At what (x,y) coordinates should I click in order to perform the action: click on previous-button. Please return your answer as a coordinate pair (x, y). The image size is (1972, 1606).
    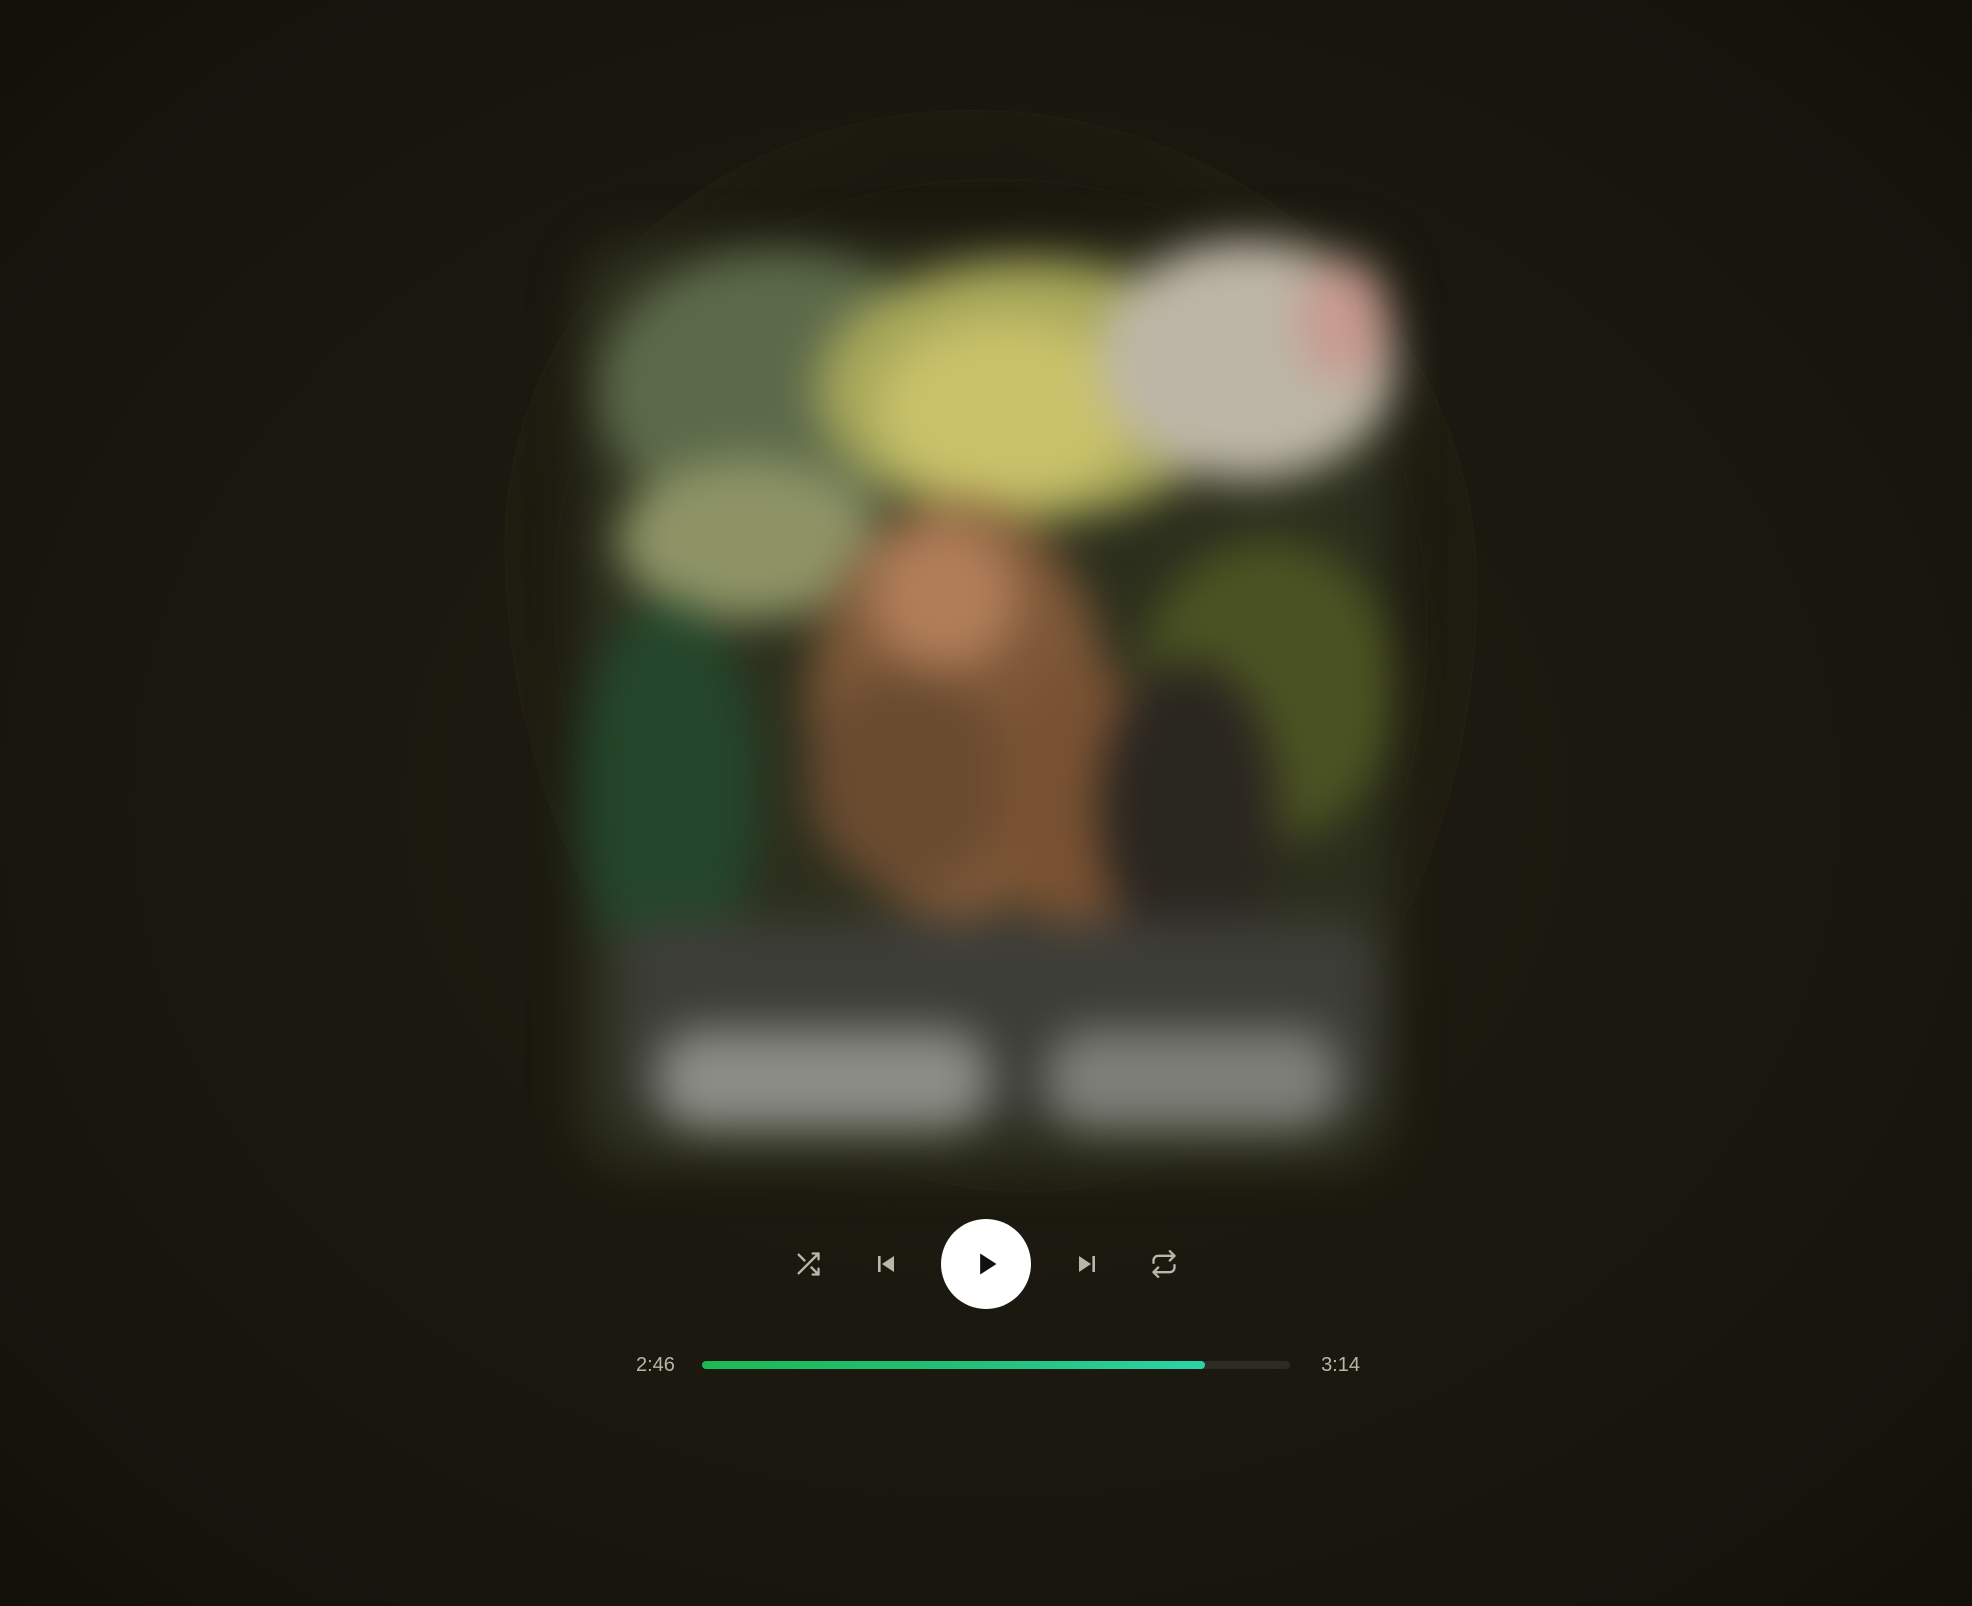
    Looking at the image, I should click on (886, 1264).